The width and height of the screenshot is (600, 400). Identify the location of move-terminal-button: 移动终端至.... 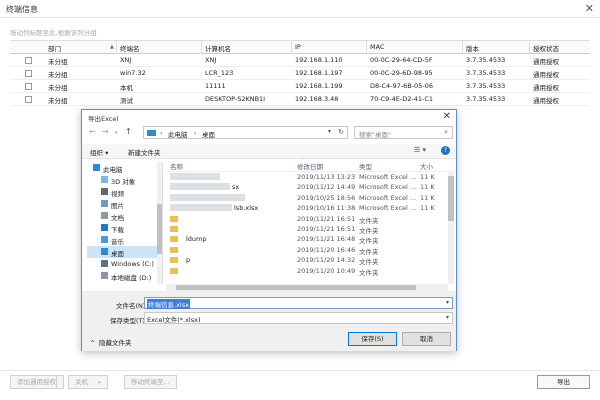
(150, 382).